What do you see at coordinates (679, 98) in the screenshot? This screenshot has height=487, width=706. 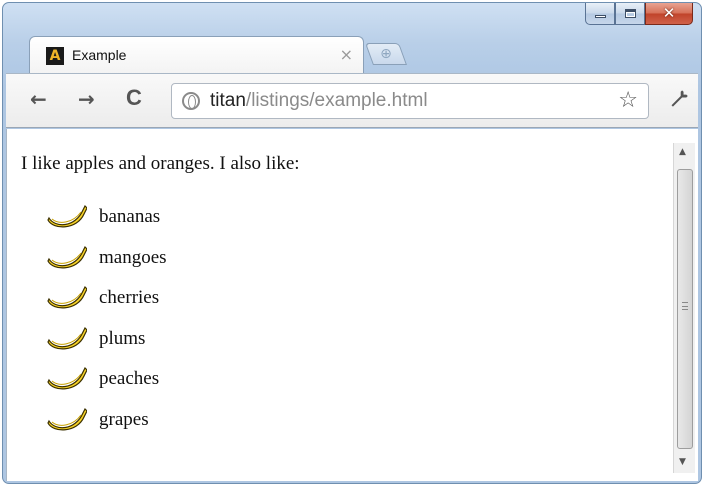 I see `wrench-glyph` at bounding box center [679, 98].